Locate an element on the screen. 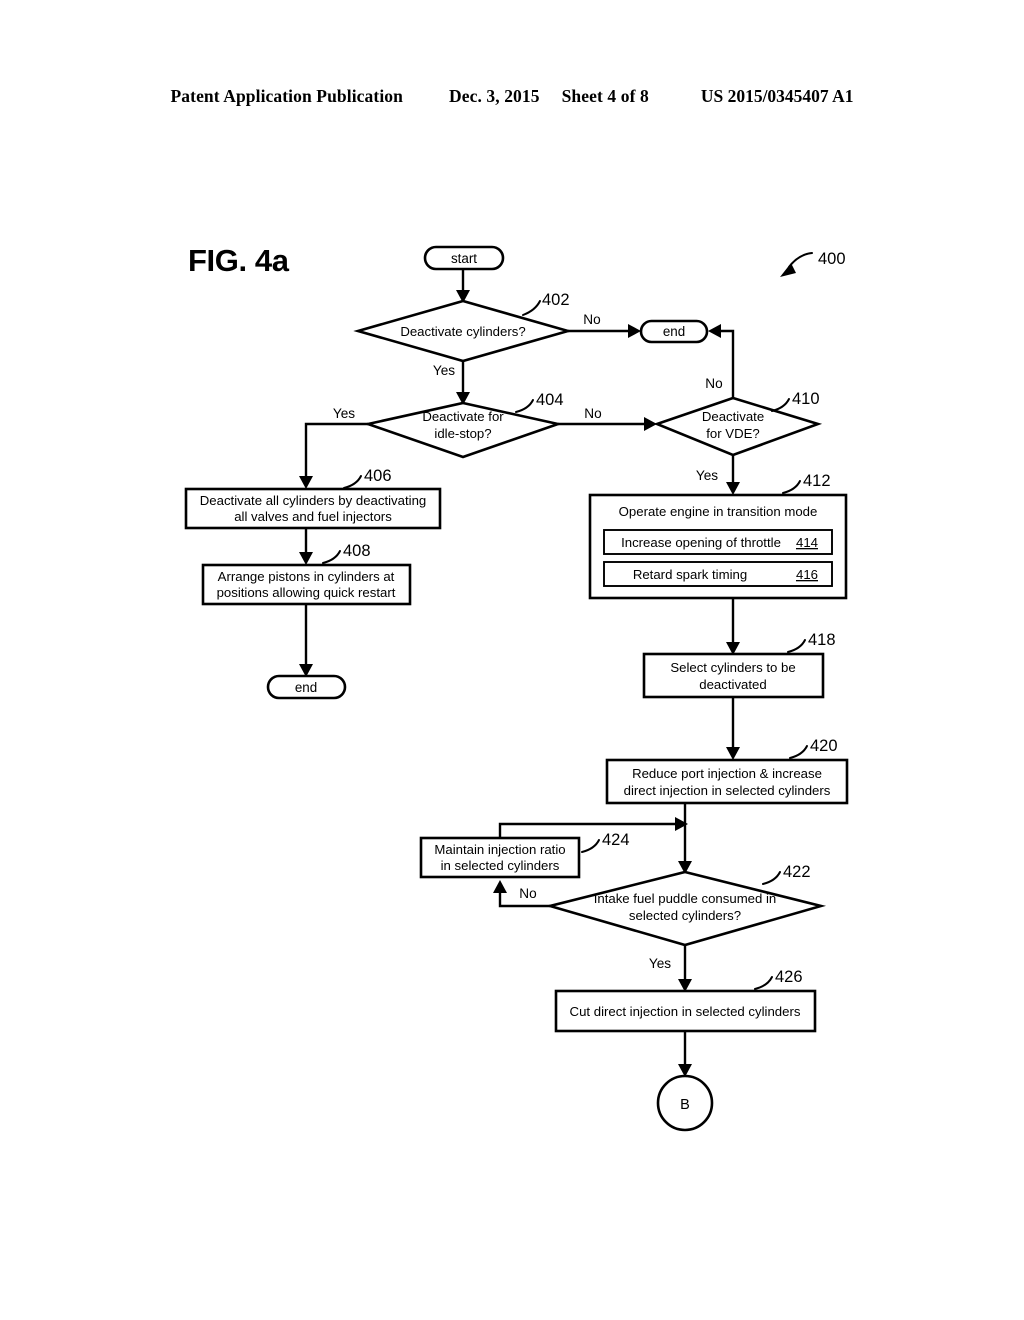 The width and height of the screenshot is (1024, 1320). node-decision-410: Deactivate for VDE? 410 is located at coordinates (738, 423).